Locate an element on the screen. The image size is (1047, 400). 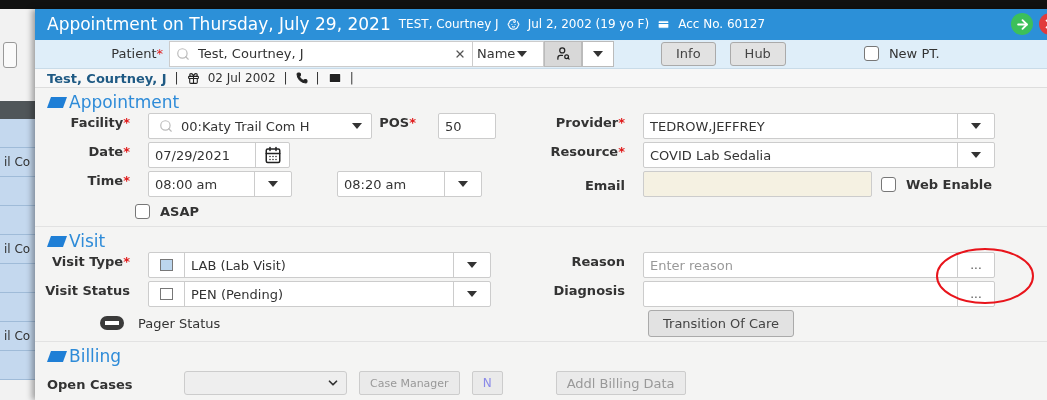
patient-search-field: Test, Courtney, J is located at coordinates (321, 53).